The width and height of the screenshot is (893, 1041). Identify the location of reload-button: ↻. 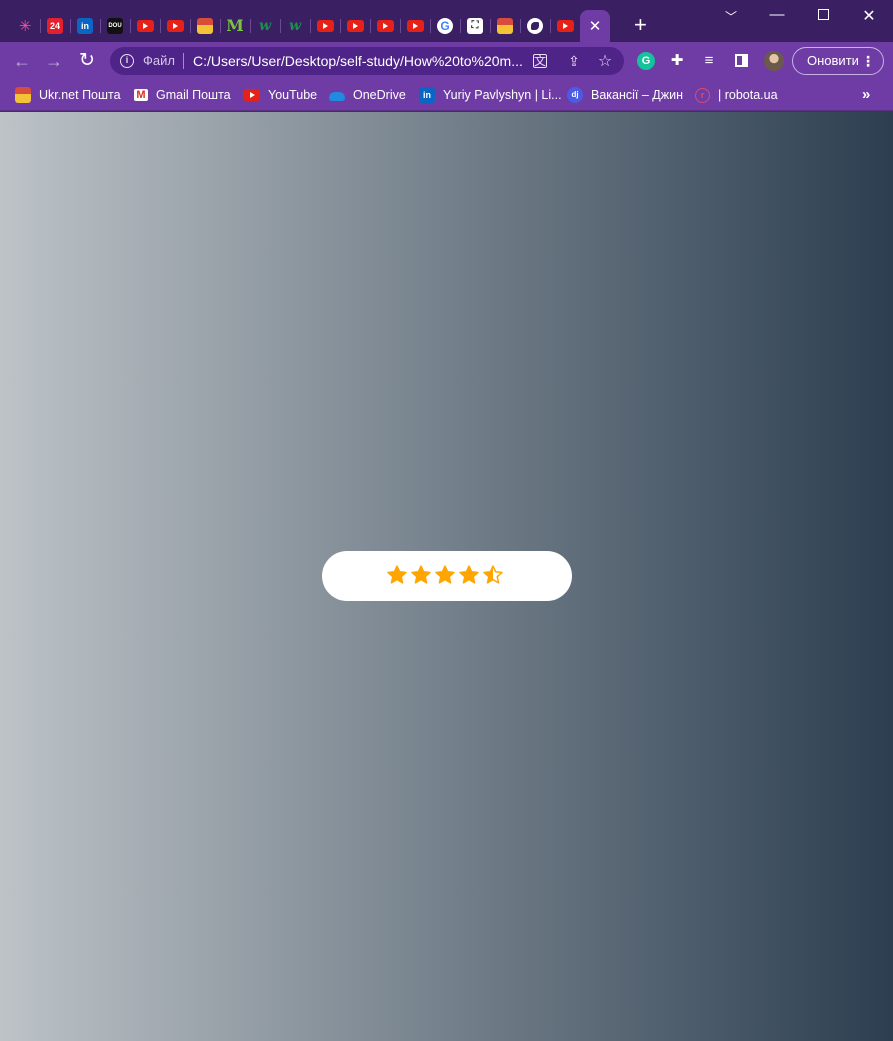
(87, 61).